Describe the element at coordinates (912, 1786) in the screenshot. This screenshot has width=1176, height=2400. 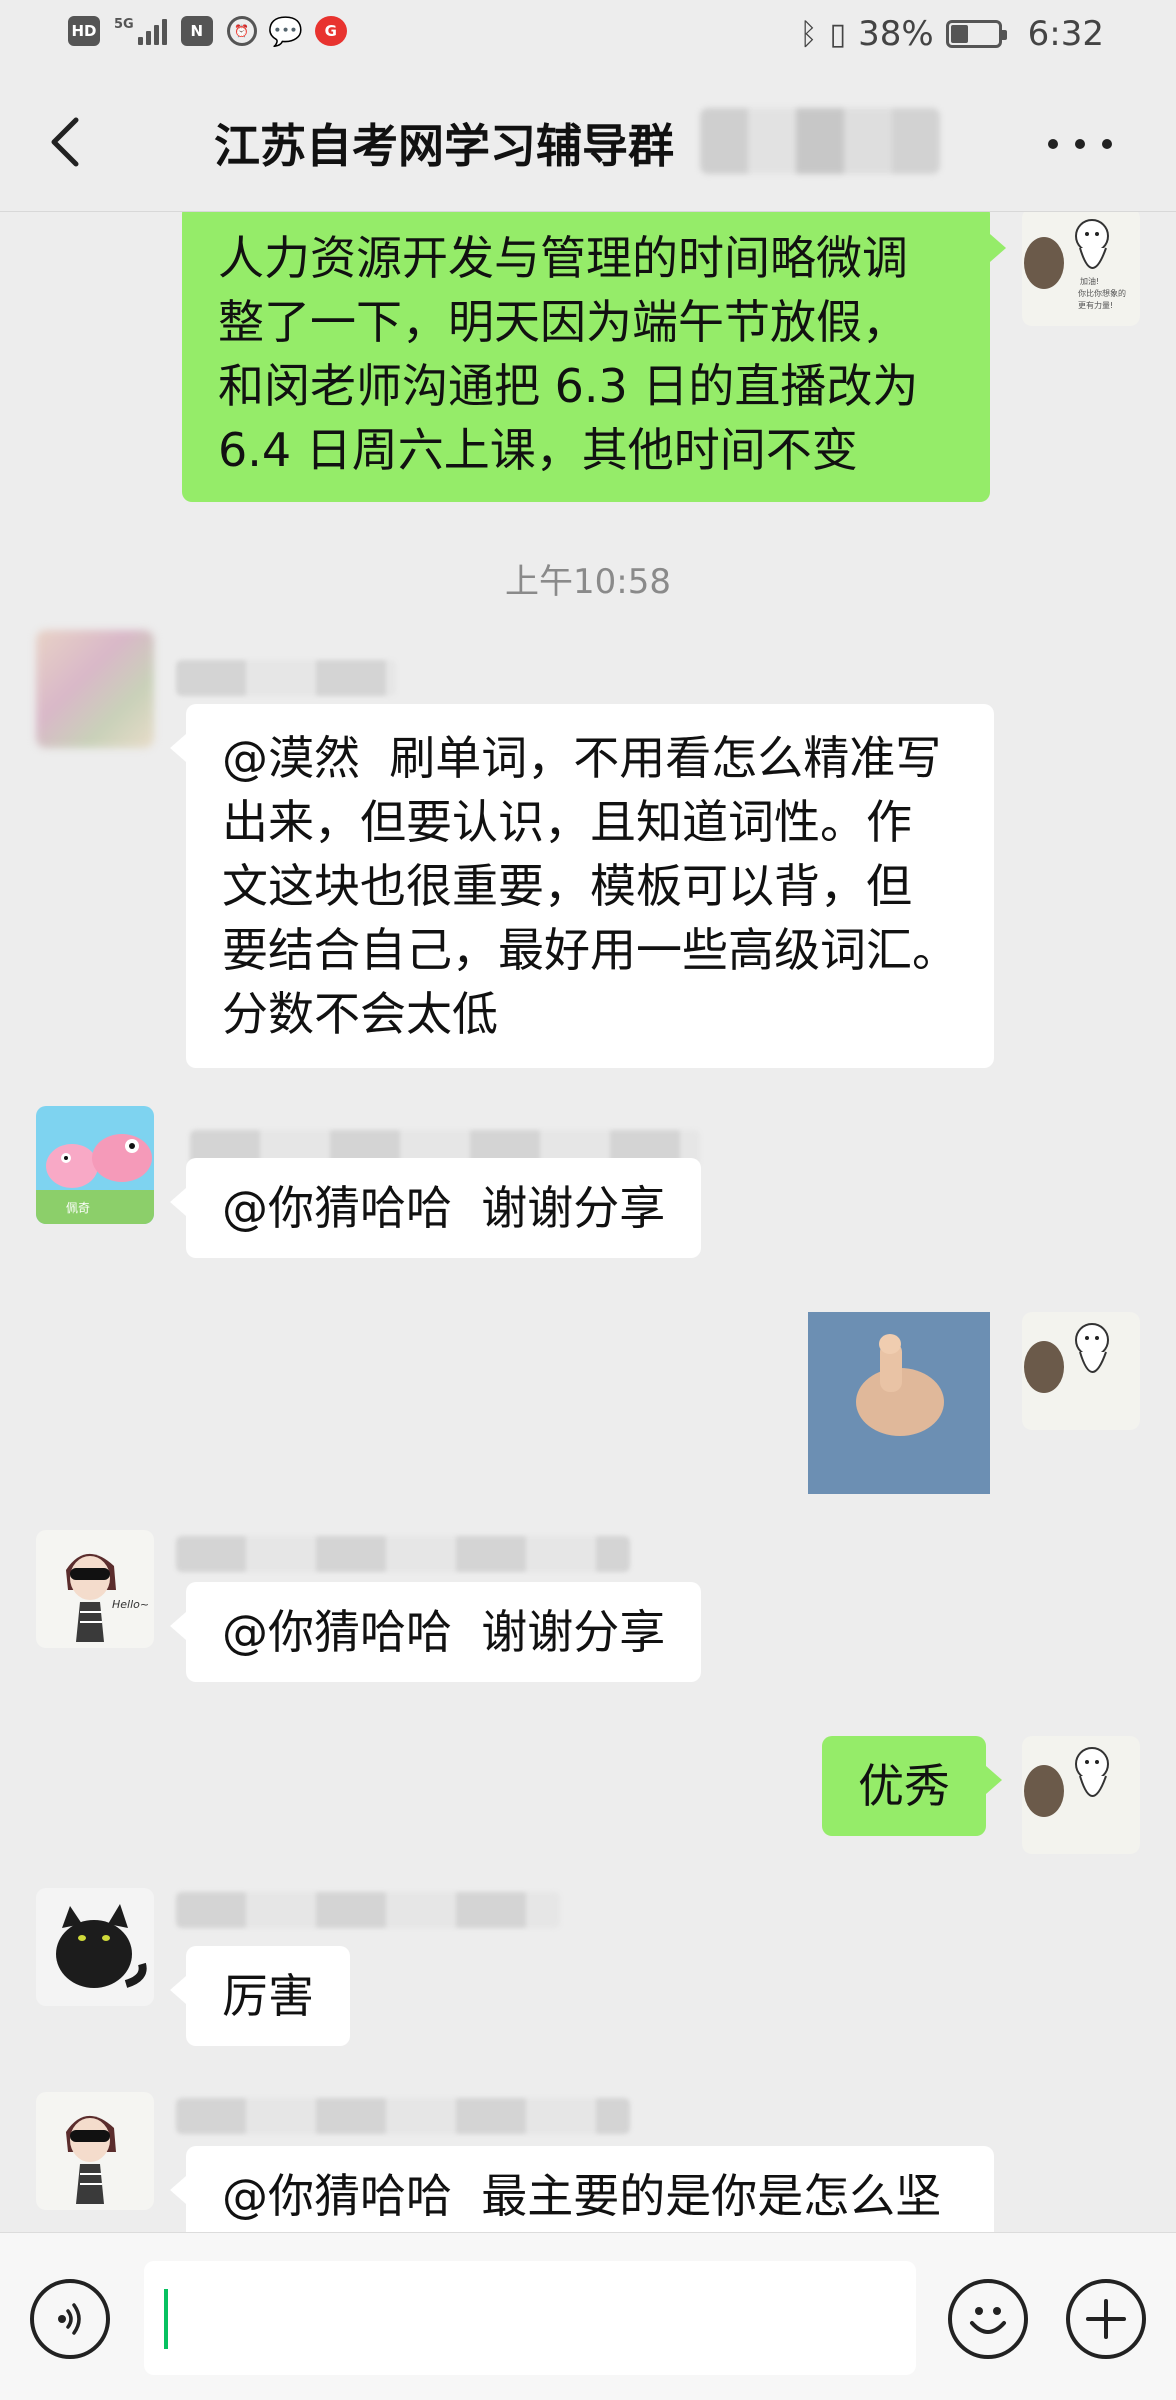
I see `message-bubble: 优秀` at that location.